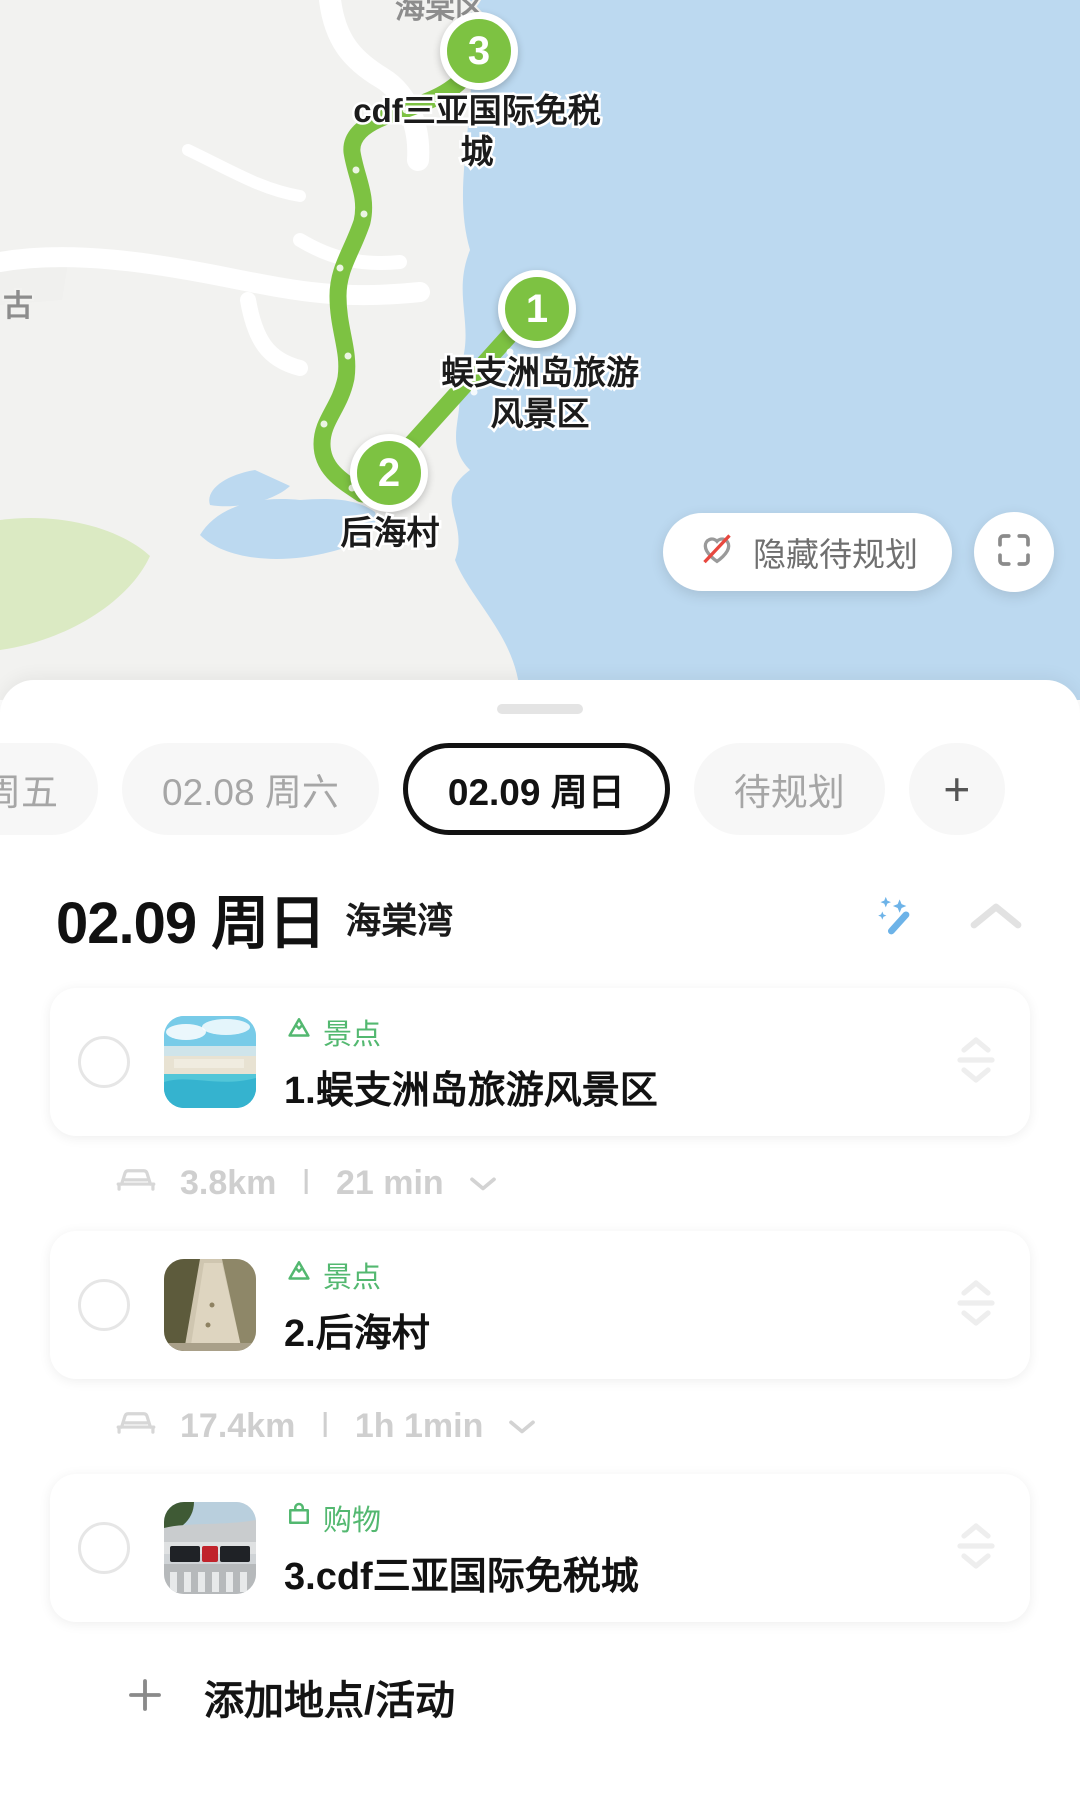 The image size is (1080, 1800). What do you see at coordinates (250, 792) in the screenshot?
I see `tab-day-1-label: 02.08 周六` at bounding box center [250, 792].